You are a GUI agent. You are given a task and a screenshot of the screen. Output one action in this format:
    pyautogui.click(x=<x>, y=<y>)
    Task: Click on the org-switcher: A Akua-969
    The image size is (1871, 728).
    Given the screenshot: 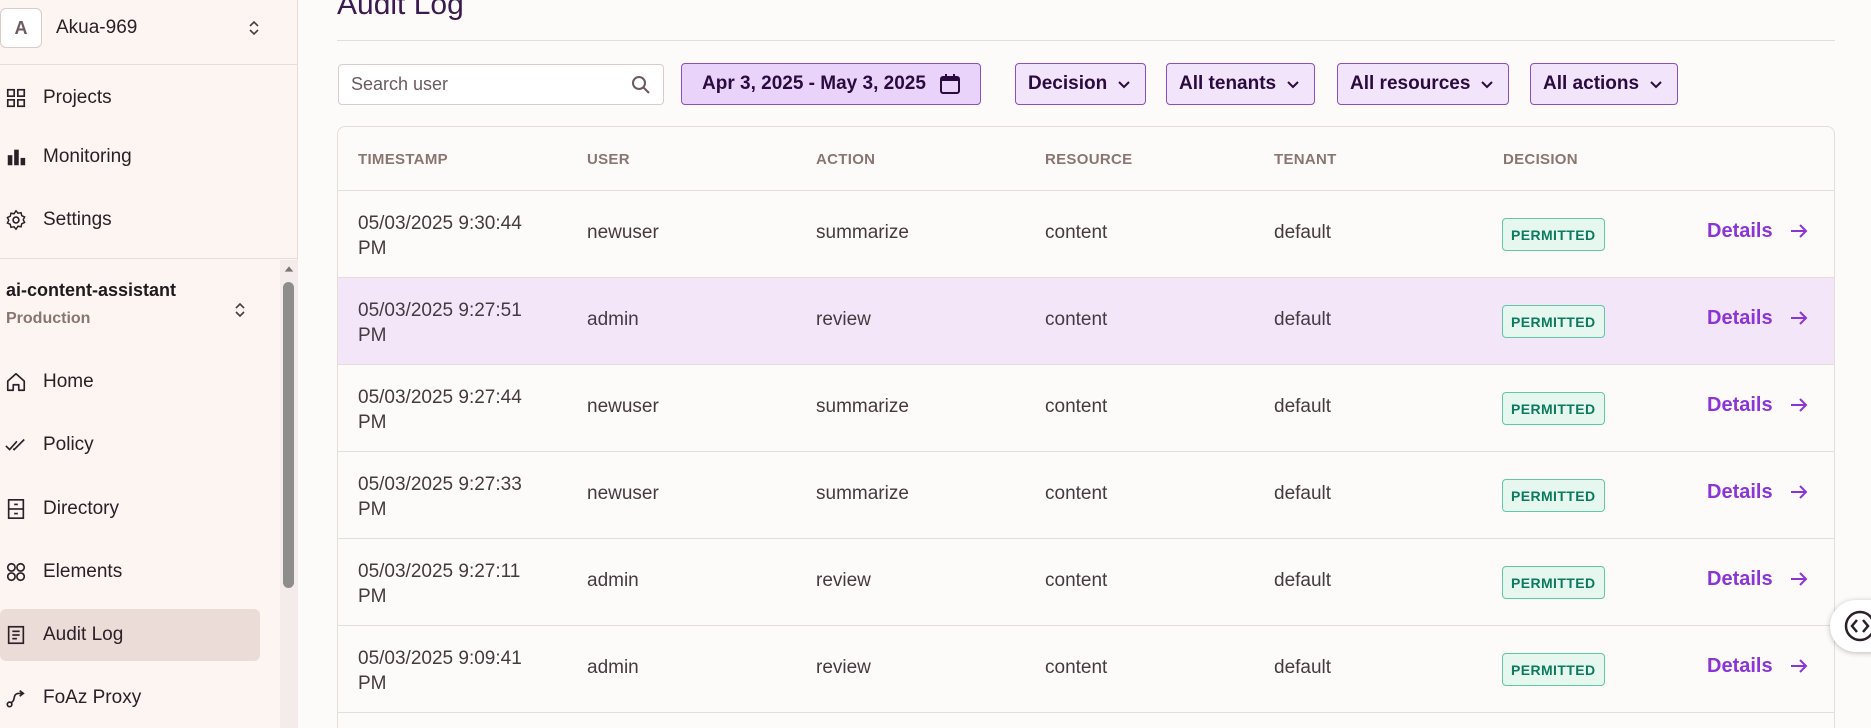 What is the action you would take?
    pyautogui.click(x=140, y=28)
    